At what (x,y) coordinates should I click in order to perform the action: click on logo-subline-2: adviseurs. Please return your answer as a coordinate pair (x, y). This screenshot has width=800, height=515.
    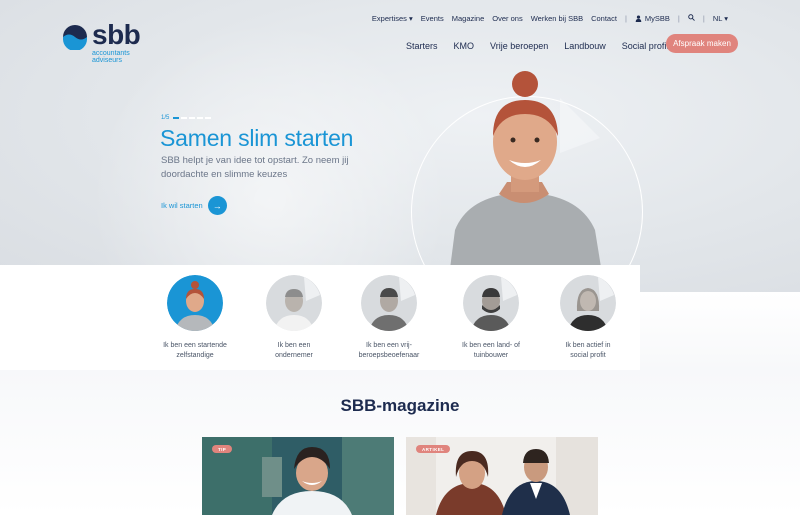
    Looking at the image, I should click on (107, 60).